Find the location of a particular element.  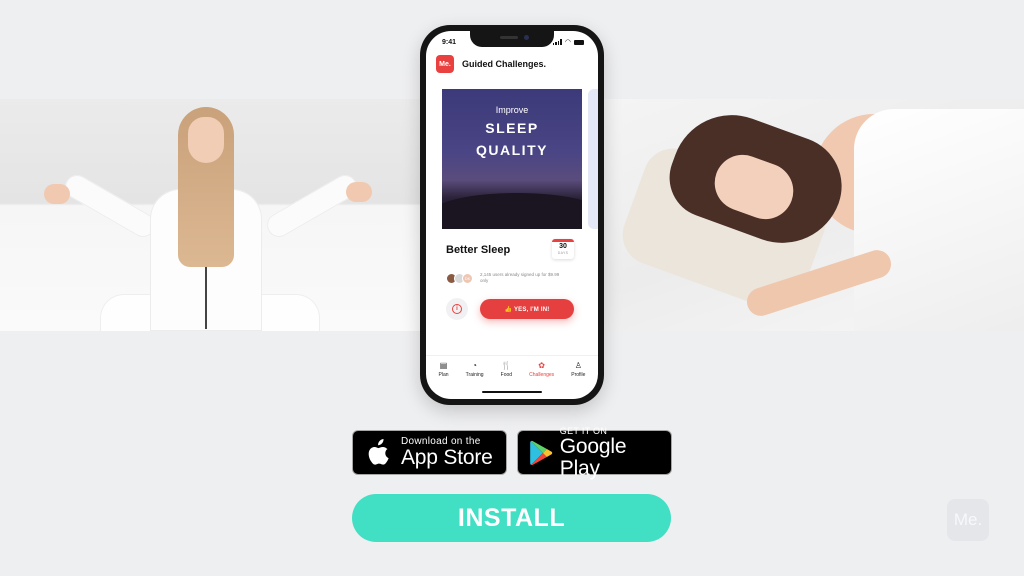

status-time: 9:41 is located at coordinates (449, 42).